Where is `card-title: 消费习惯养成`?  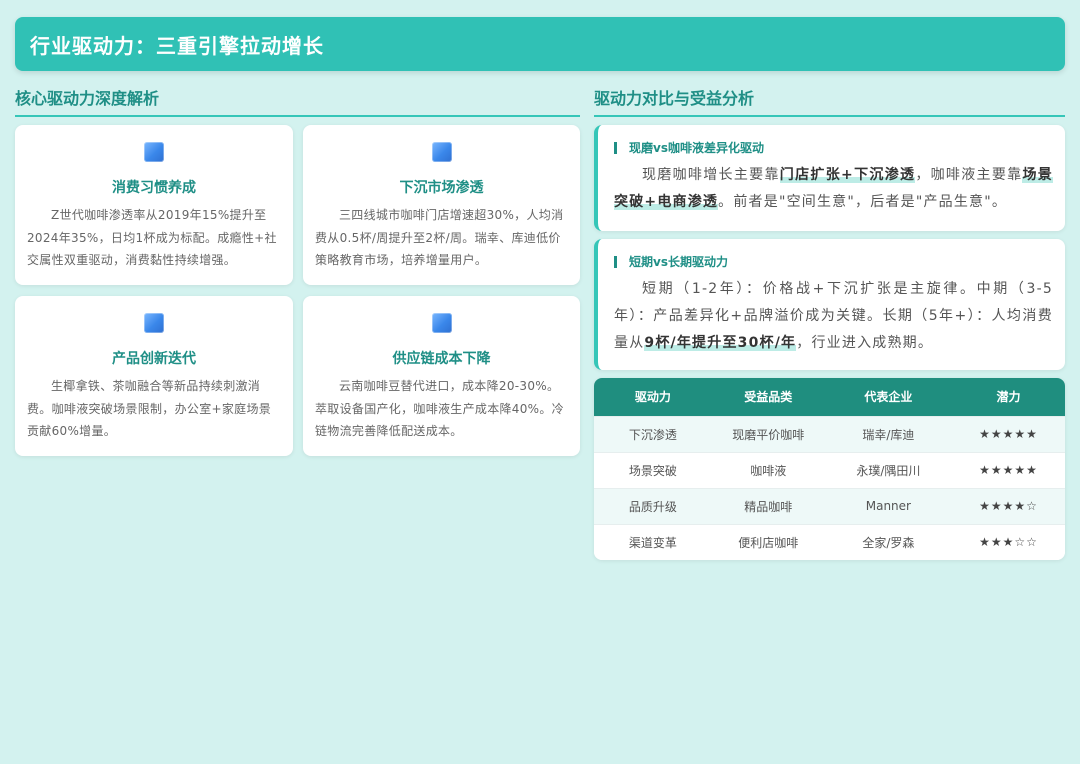 card-title: 消费习惯养成 is located at coordinates (154, 188).